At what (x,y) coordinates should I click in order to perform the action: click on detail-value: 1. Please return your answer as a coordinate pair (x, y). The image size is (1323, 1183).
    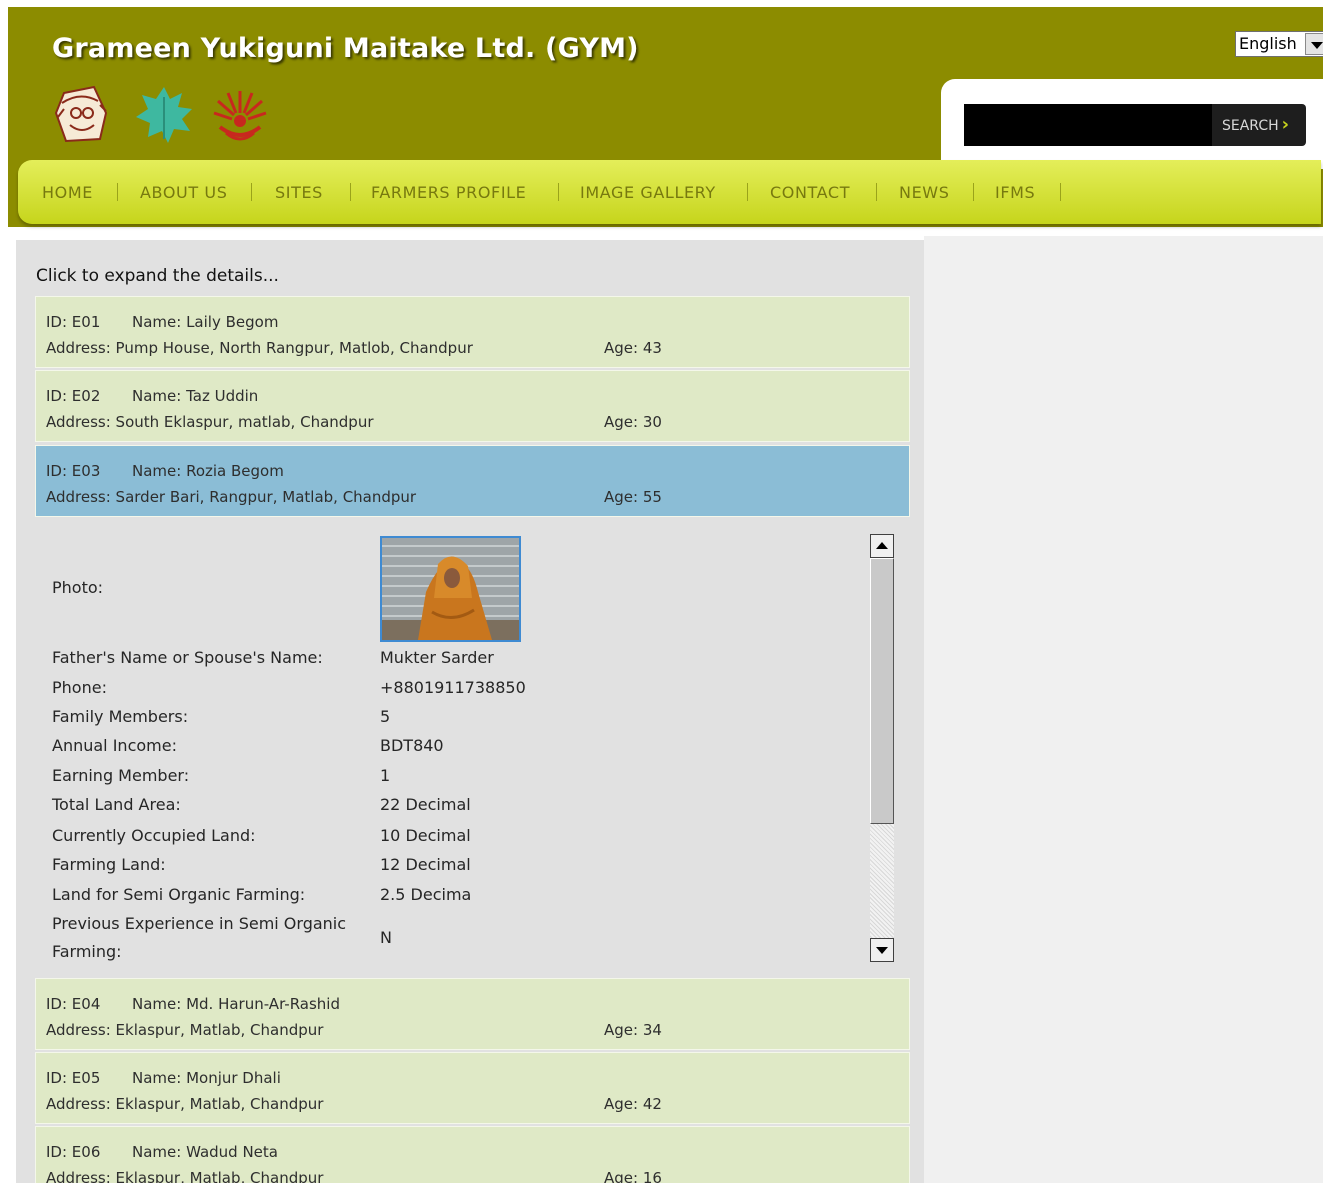
    Looking at the image, I should click on (385, 775).